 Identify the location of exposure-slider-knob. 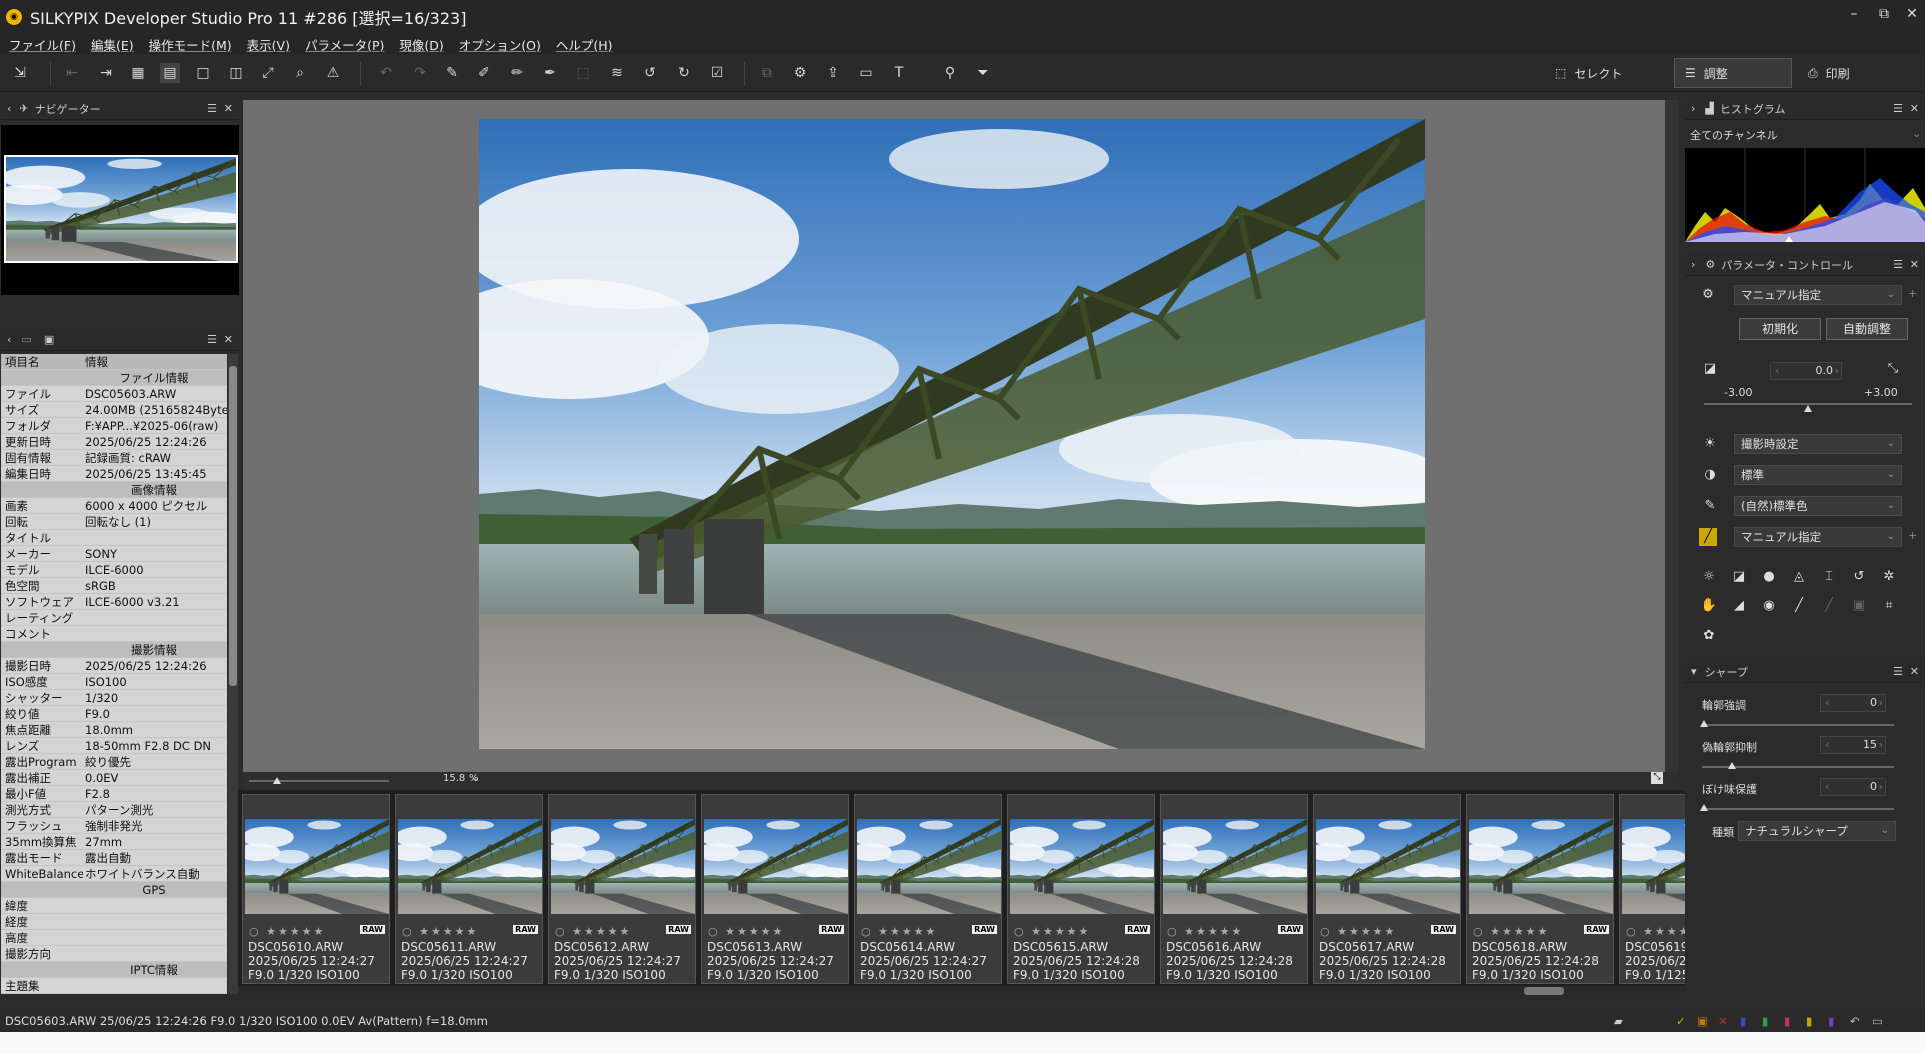
(1808, 408).